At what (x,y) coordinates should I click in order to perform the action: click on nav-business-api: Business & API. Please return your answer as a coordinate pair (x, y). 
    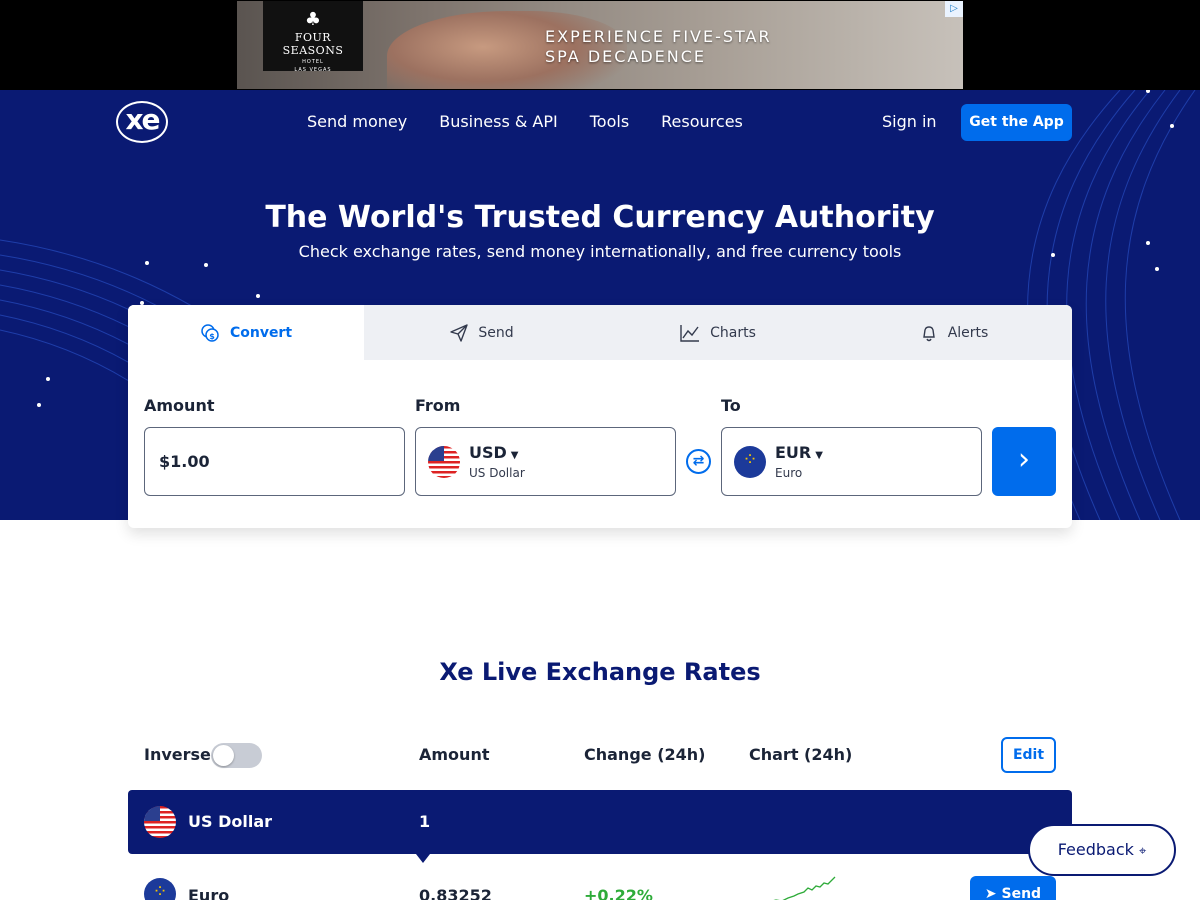
    Looking at the image, I should click on (498, 121).